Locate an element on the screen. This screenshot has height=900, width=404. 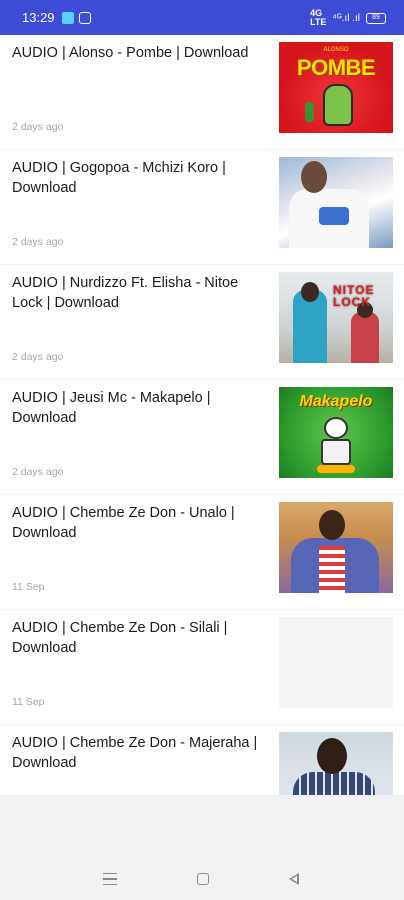
shirt-print is located at coordinates (334, 216).